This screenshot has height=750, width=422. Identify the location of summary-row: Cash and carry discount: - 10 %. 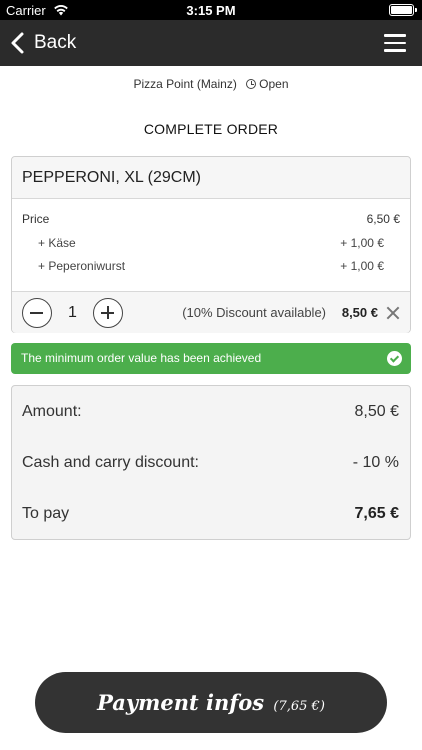
(210, 463).